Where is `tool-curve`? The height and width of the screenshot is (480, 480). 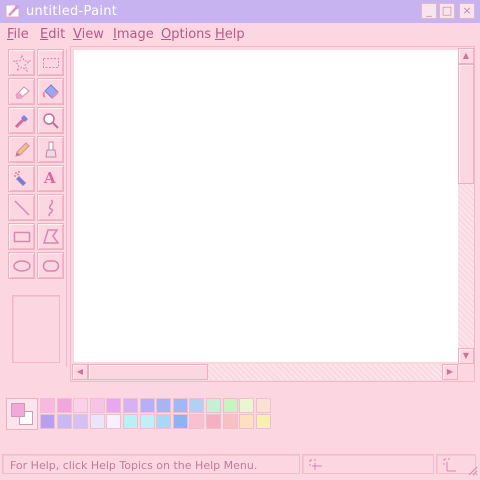 tool-curve is located at coordinates (50, 207).